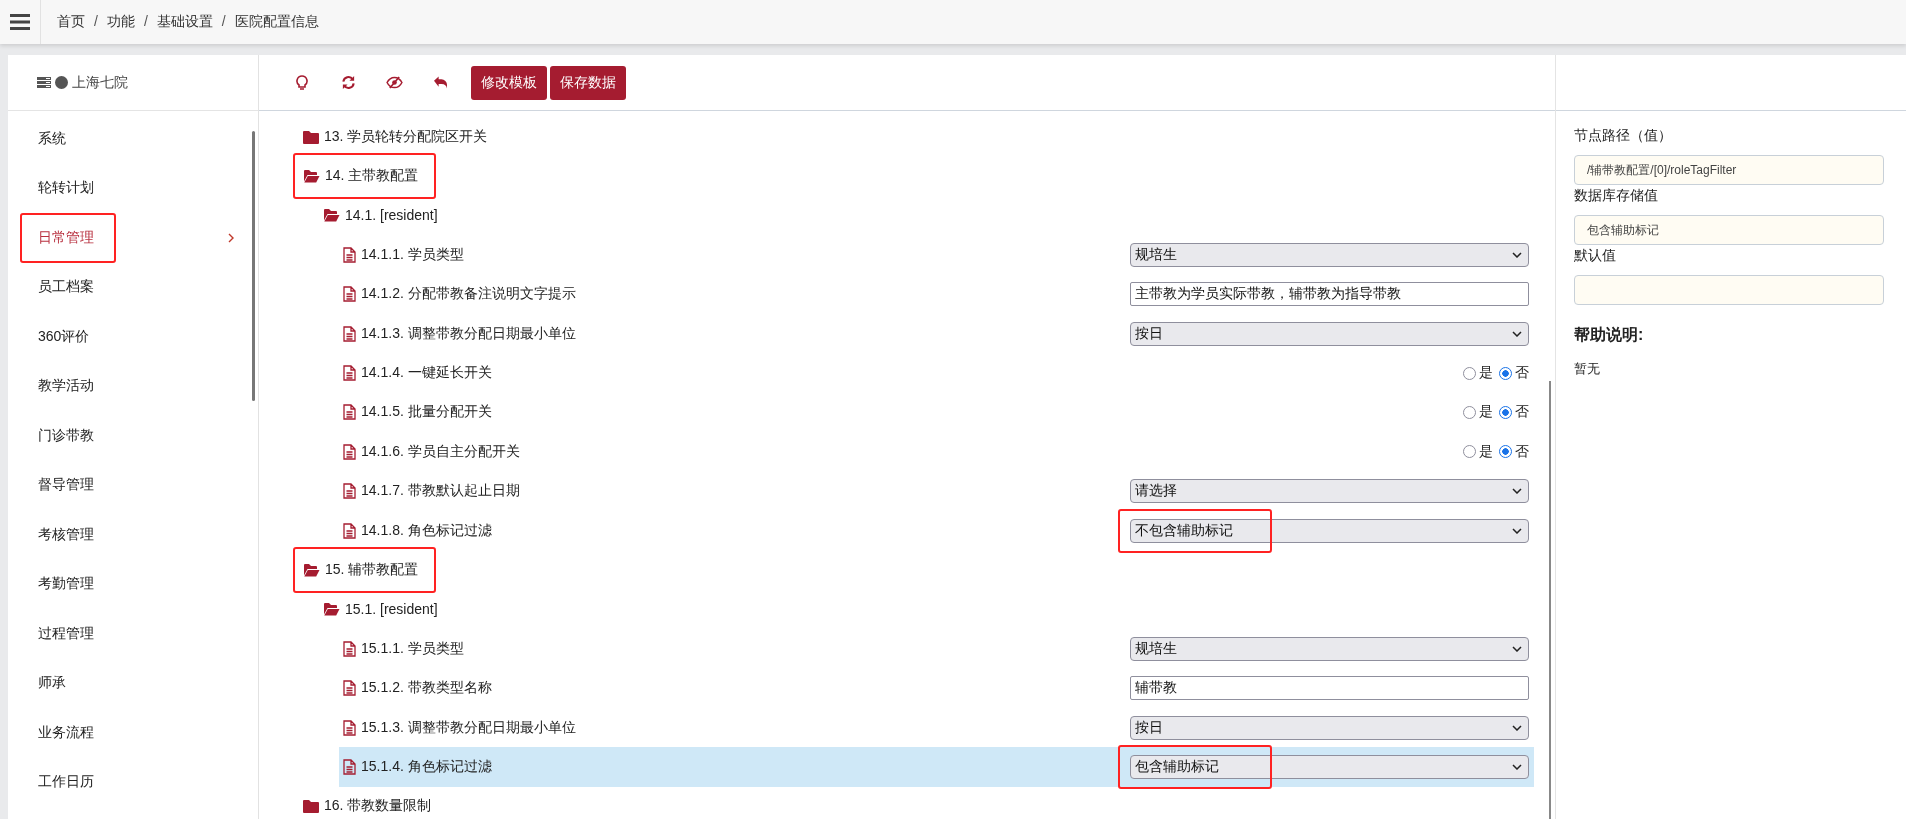 This screenshot has height=819, width=1906. I want to click on tree-node-label: 15.1.4. 角色标记过滤, so click(426, 766).